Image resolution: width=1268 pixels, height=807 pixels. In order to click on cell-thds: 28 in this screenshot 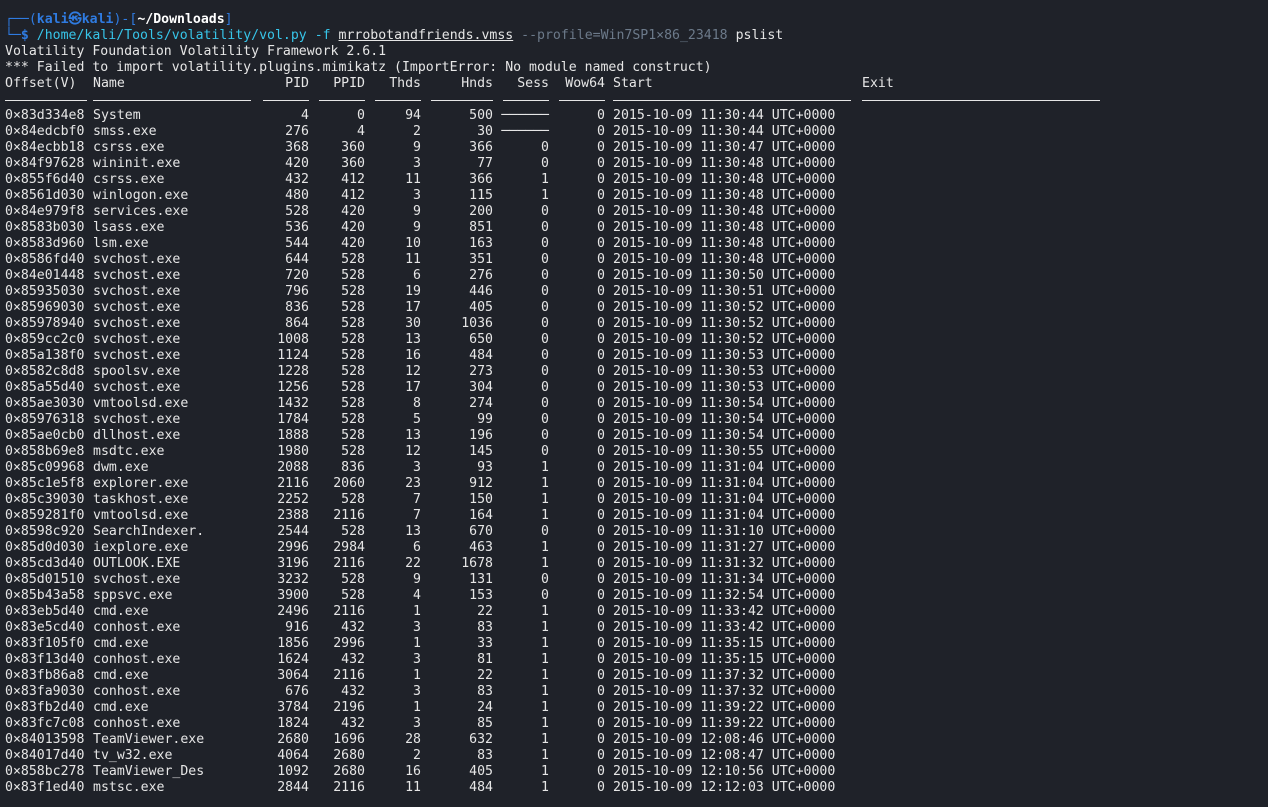, I will do `click(413, 739)`.